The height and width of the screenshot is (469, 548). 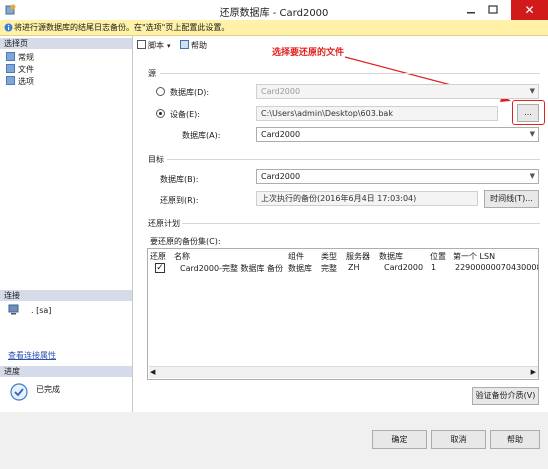 I want to click on cell-server: ZH, so click(x=354, y=267).